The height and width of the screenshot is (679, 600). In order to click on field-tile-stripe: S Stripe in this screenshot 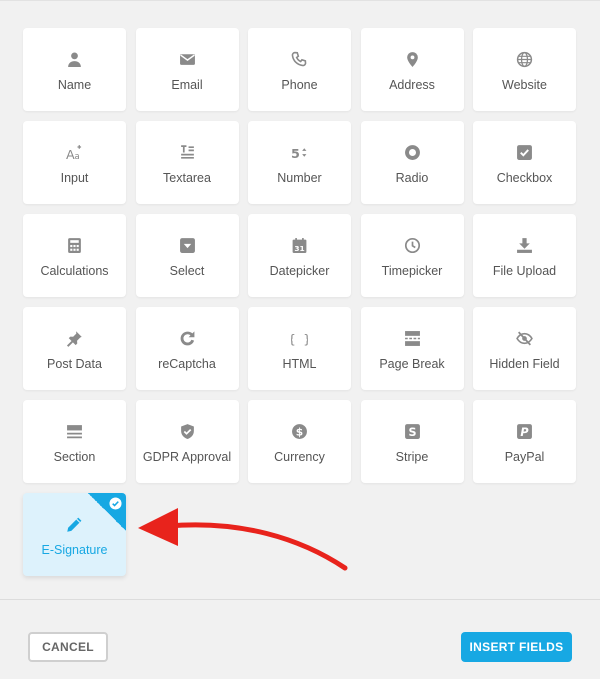, I will do `click(412, 441)`.